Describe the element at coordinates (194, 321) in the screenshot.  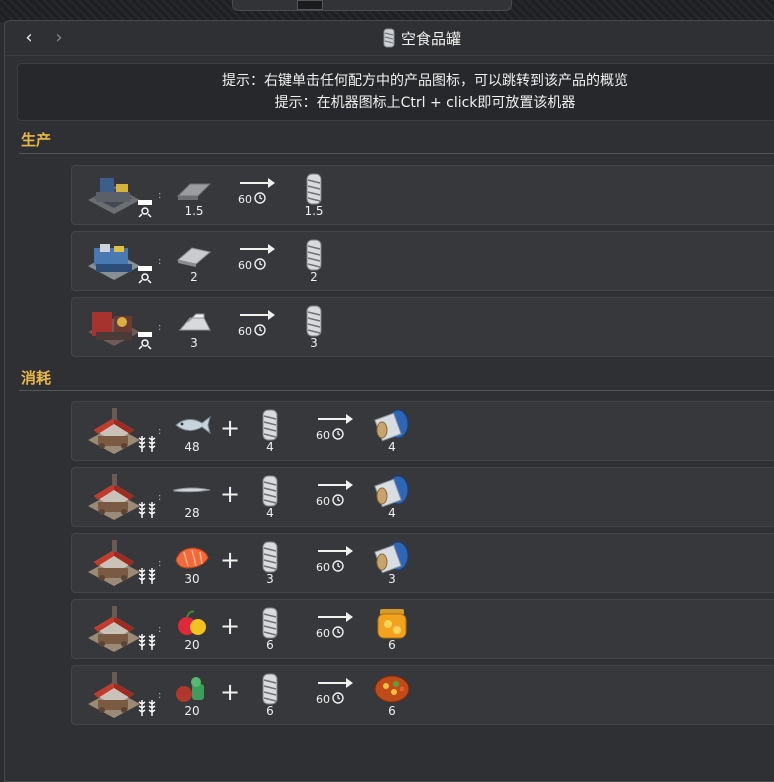
I see `aluminum-ingot-icon` at that location.